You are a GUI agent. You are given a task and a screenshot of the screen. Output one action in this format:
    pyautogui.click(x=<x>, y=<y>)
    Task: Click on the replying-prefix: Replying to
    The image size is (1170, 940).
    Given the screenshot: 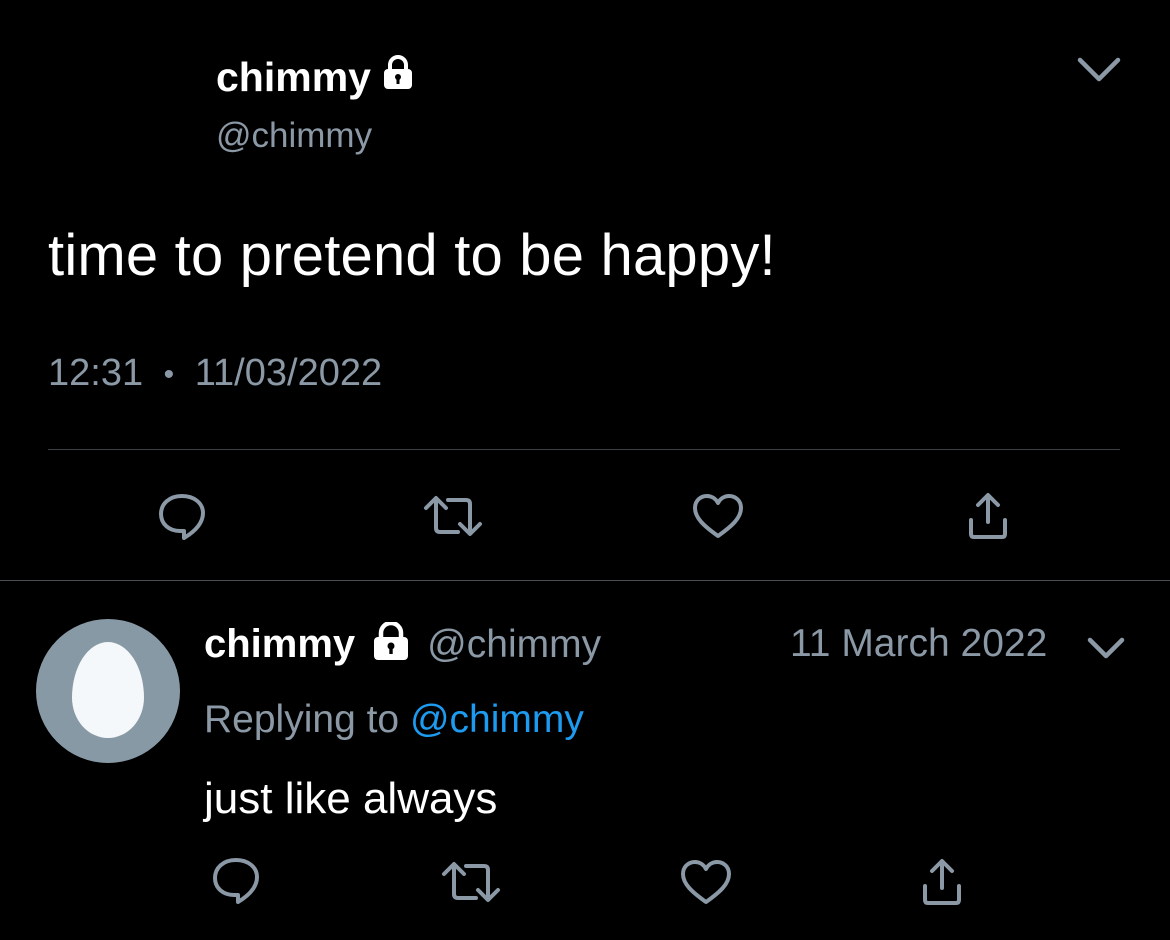 What is the action you would take?
    pyautogui.click(x=302, y=719)
    